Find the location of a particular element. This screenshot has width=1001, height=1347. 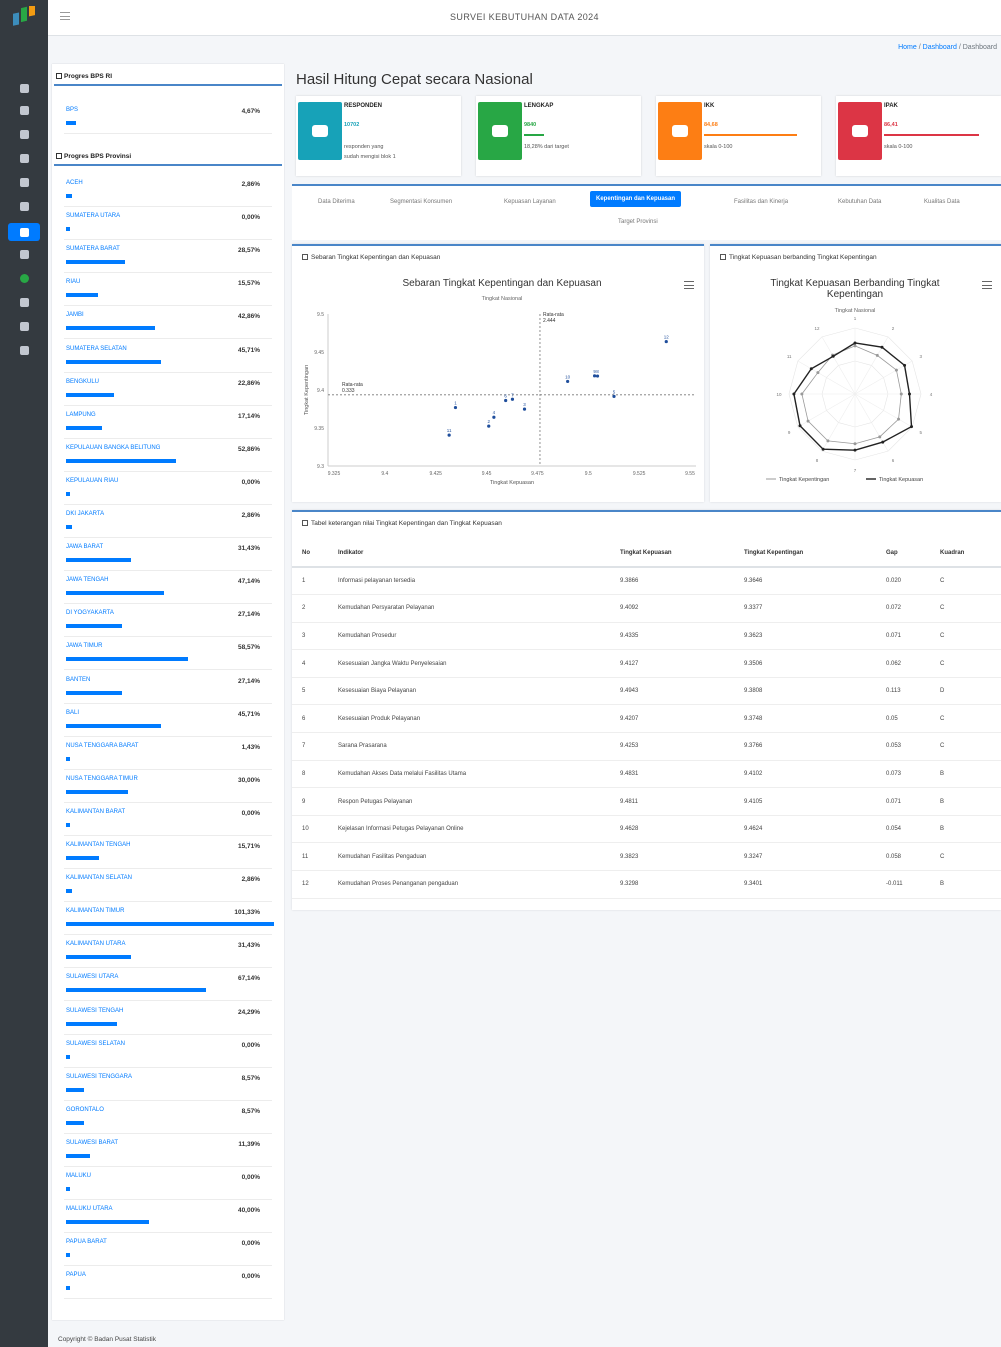

column-header: Gap is located at coordinates (903, 554).